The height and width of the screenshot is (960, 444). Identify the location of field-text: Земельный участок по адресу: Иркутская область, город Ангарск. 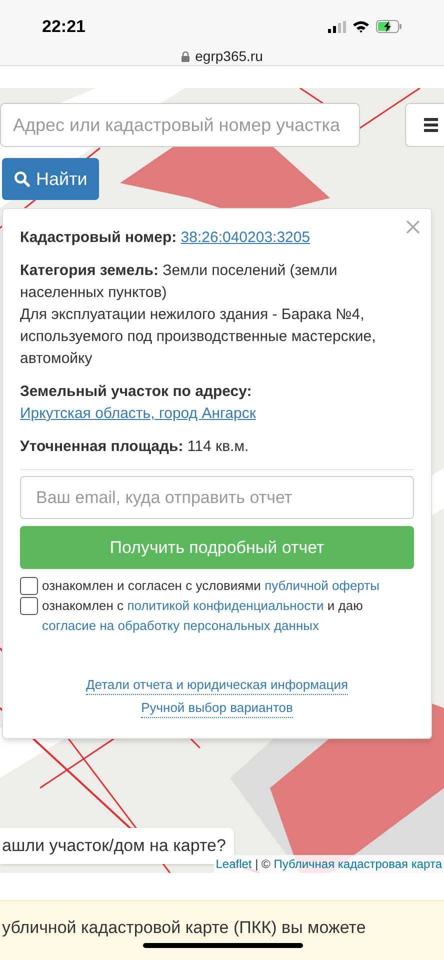
(213, 403).